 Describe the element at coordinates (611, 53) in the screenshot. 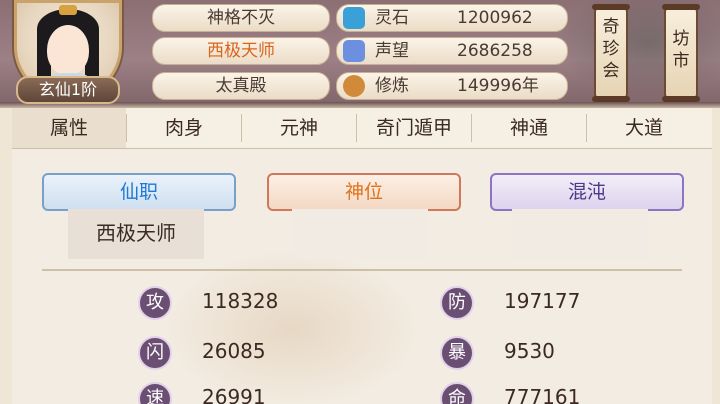

I see `qizhenhui-button: 奇珍会` at that location.